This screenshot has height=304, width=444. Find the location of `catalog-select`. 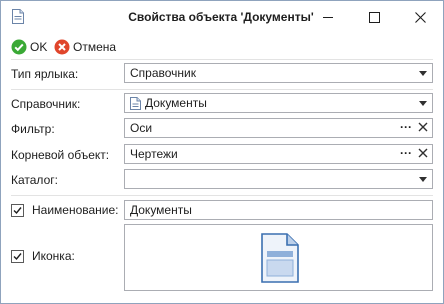

catalog-select is located at coordinates (278, 179).